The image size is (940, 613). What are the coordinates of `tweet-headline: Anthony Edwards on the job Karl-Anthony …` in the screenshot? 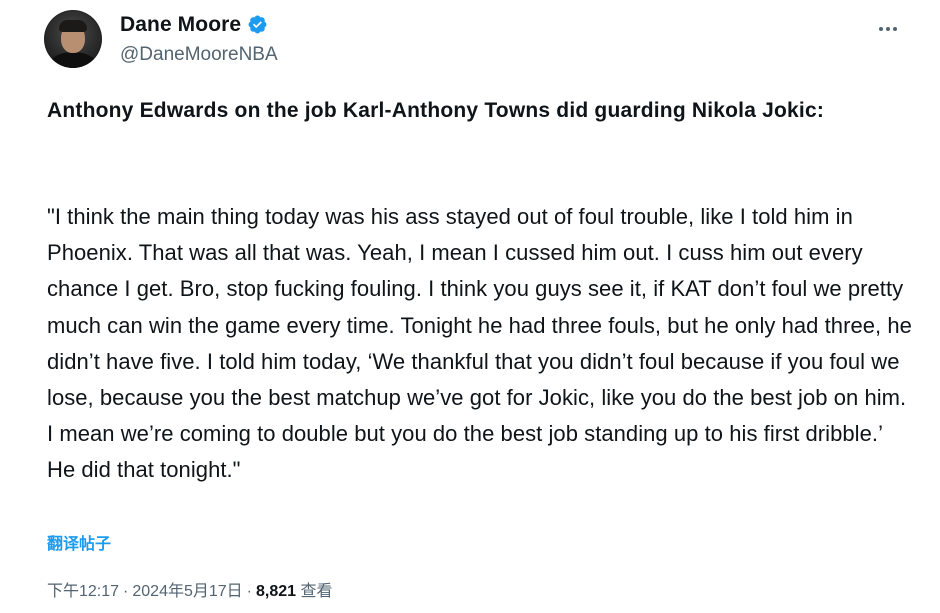 It's located at (436, 110).